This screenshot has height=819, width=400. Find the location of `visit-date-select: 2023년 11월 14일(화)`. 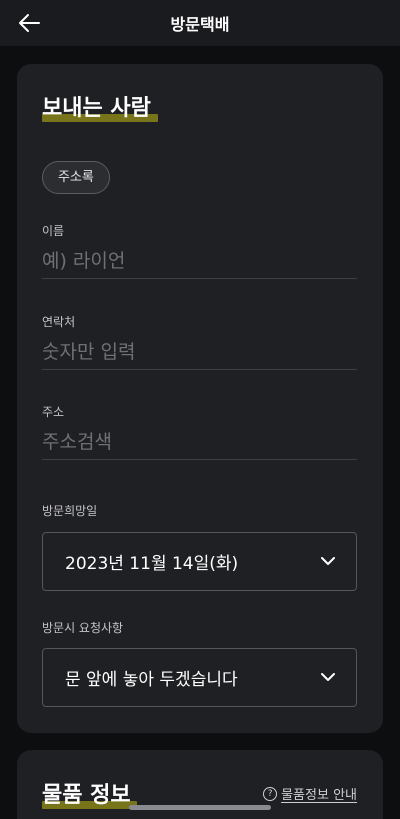

visit-date-select: 2023년 11월 14일(화) is located at coordinates (199, 561).